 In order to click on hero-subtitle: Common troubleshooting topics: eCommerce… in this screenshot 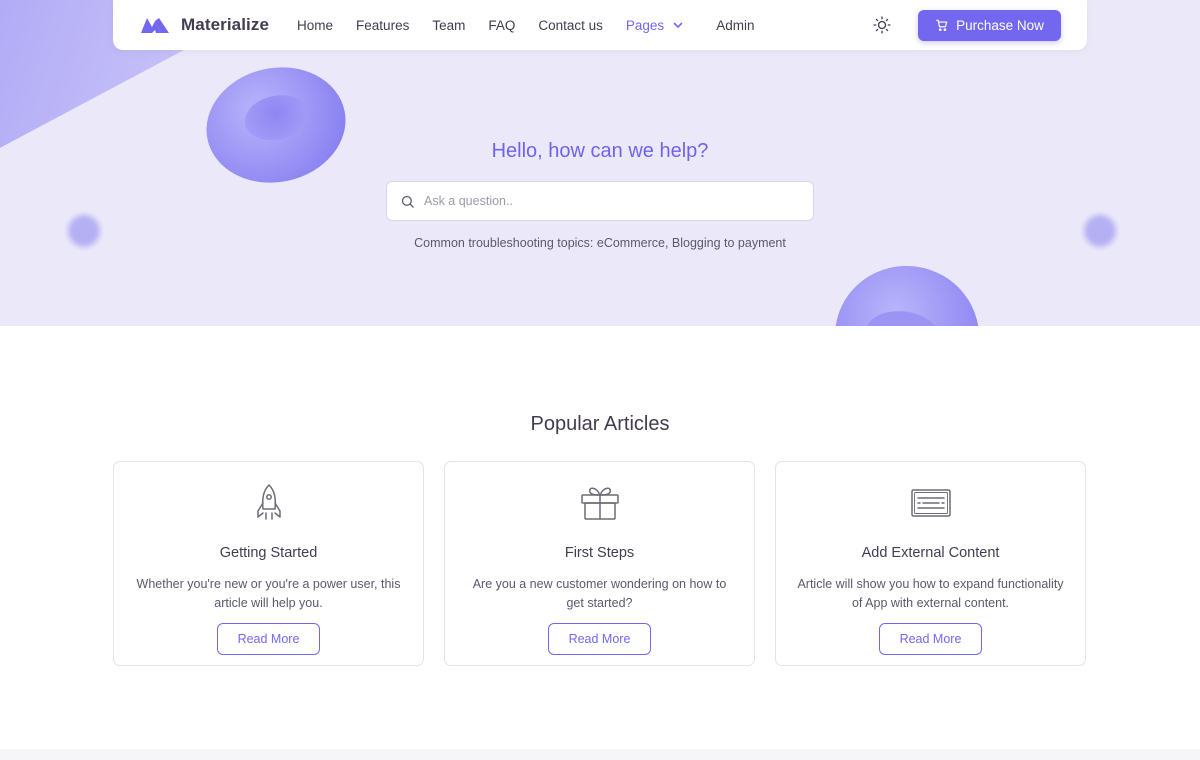, I will do `click(600, 243)`.